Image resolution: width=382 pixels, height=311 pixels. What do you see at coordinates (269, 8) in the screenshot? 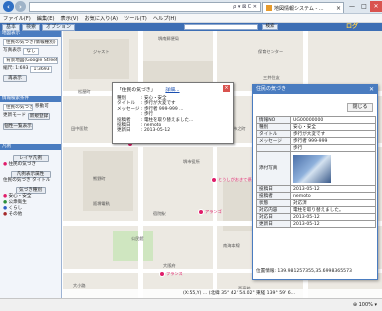
I see `site-favicon-icon` at bounding box center [269, 8].